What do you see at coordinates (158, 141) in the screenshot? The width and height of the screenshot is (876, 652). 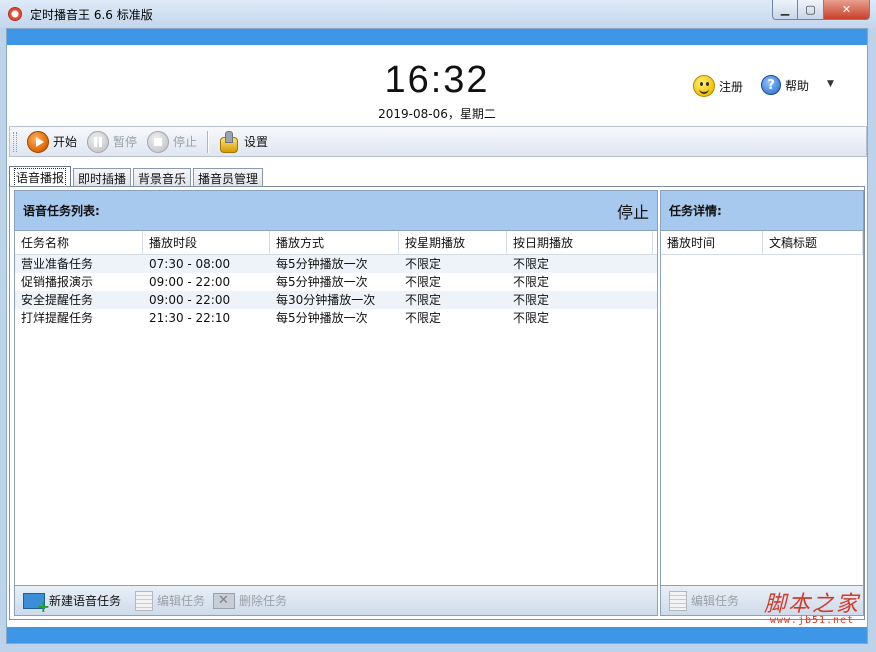 I see `stop-icon` at bounding box center [158, 141].